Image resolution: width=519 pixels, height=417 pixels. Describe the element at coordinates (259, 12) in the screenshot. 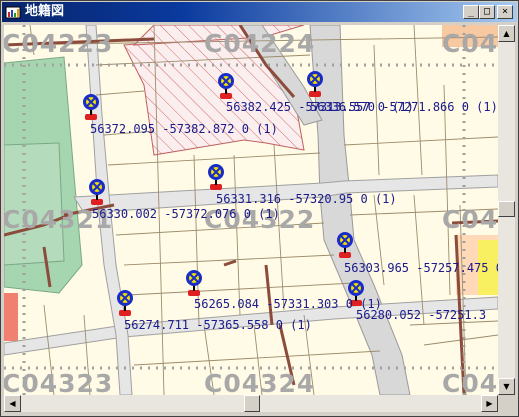

I see `title-bar: 地籍図 _ □ ×` at that location.